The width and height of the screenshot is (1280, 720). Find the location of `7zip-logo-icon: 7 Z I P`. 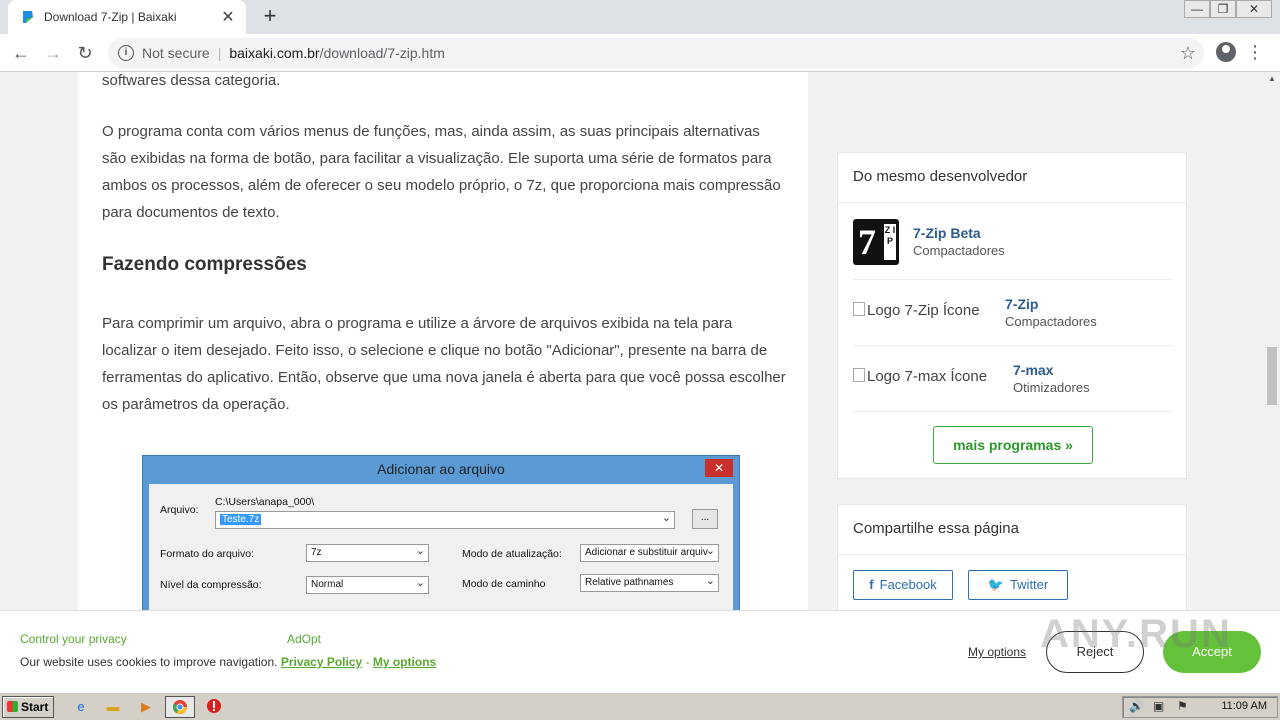

7zip-logo-icon: 7 Z I P is located at coordinates (876, 242).